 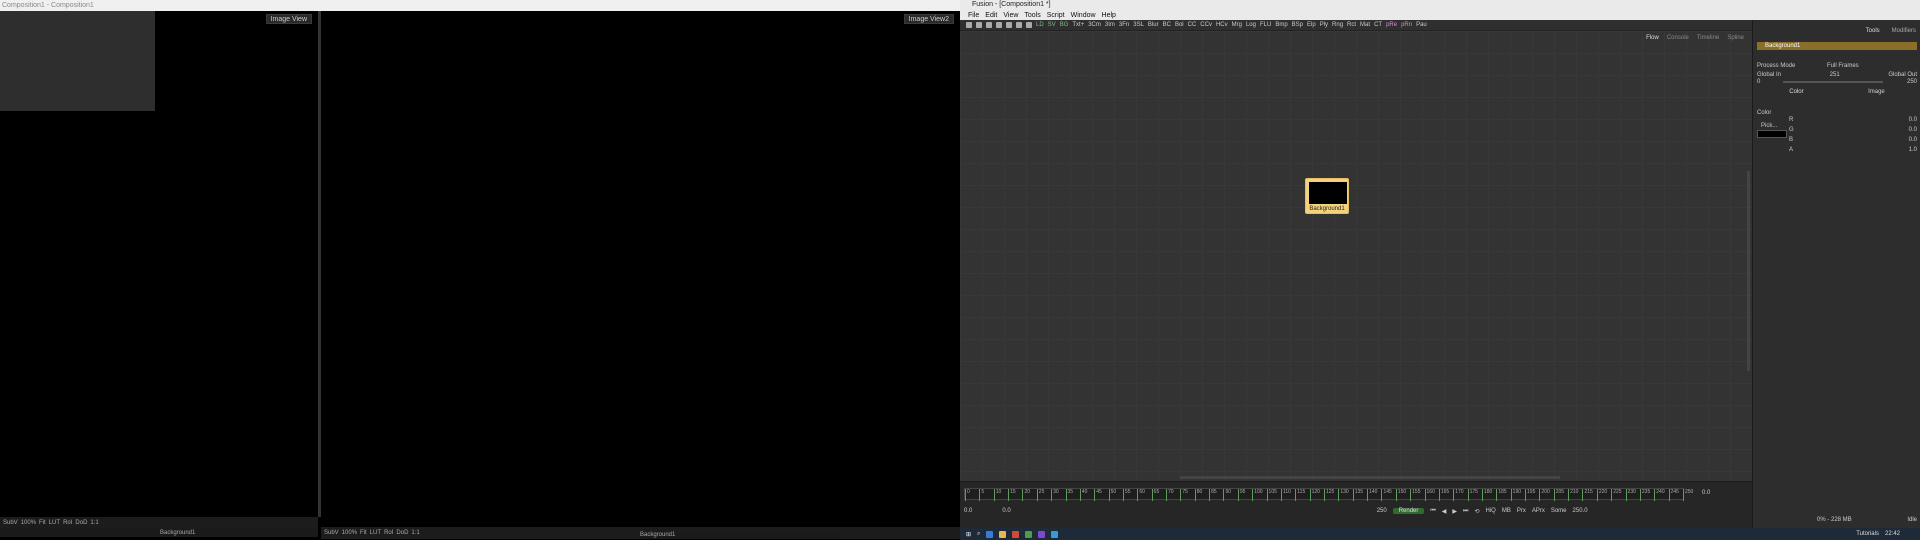 I want to click on tool-ld: LD, so click(x=1040, y=25).